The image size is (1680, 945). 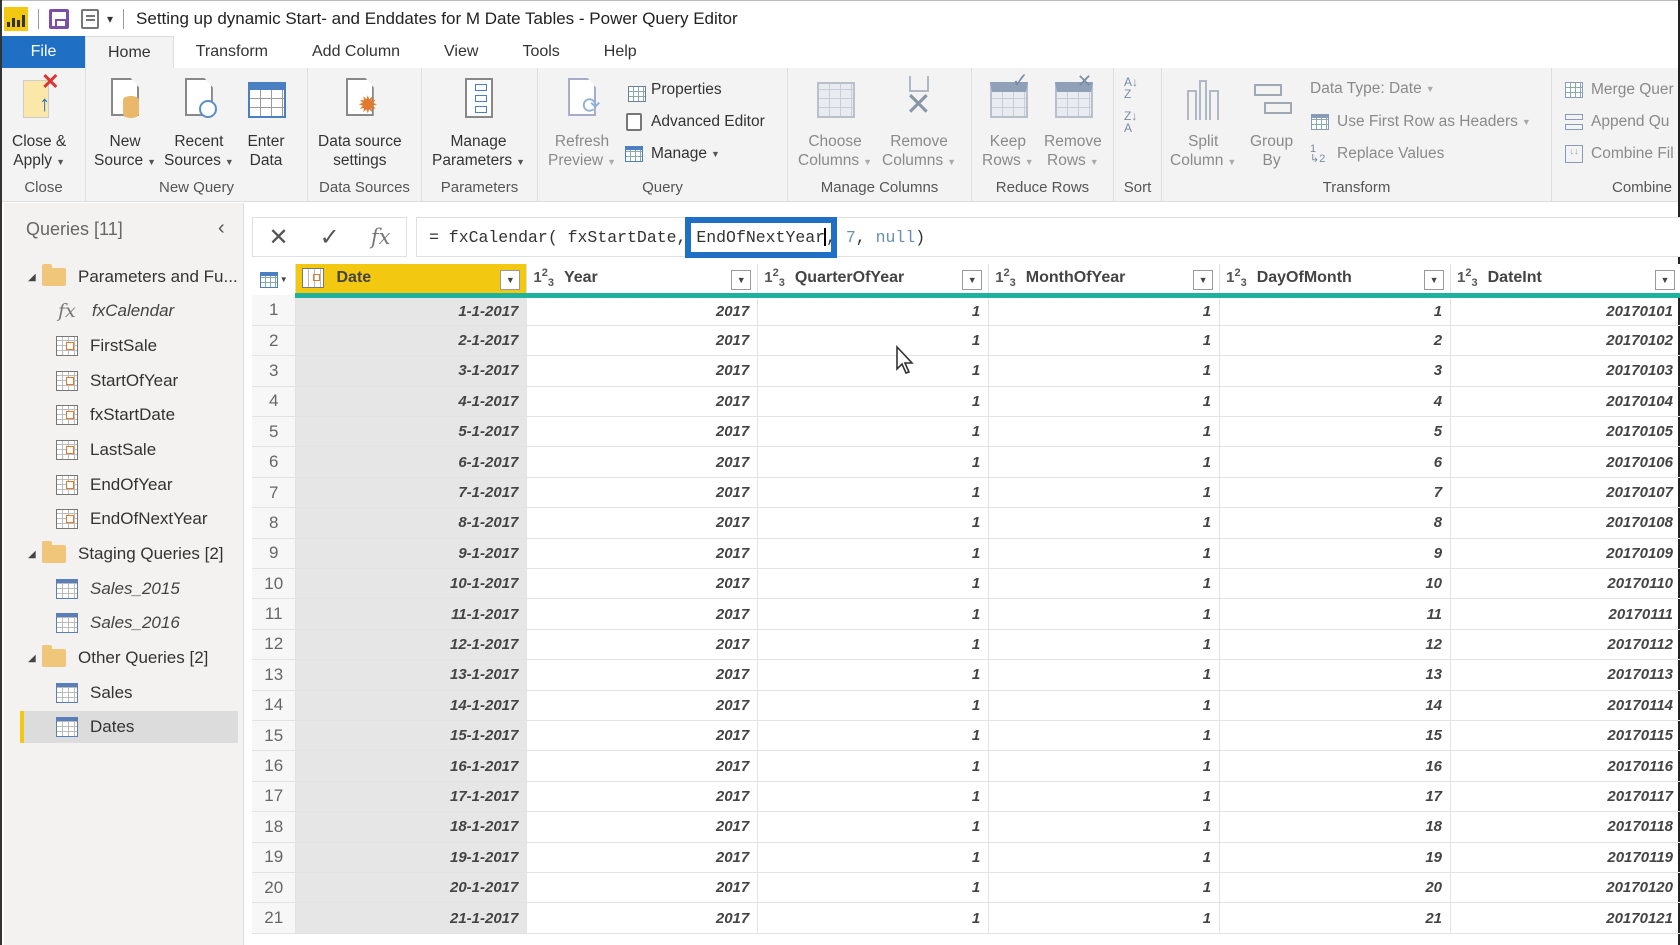 What do you see at coordinates (411, 402) in the screenshot?
I see `table-cell: 4-1-2017` at bounding box center [411, 402].